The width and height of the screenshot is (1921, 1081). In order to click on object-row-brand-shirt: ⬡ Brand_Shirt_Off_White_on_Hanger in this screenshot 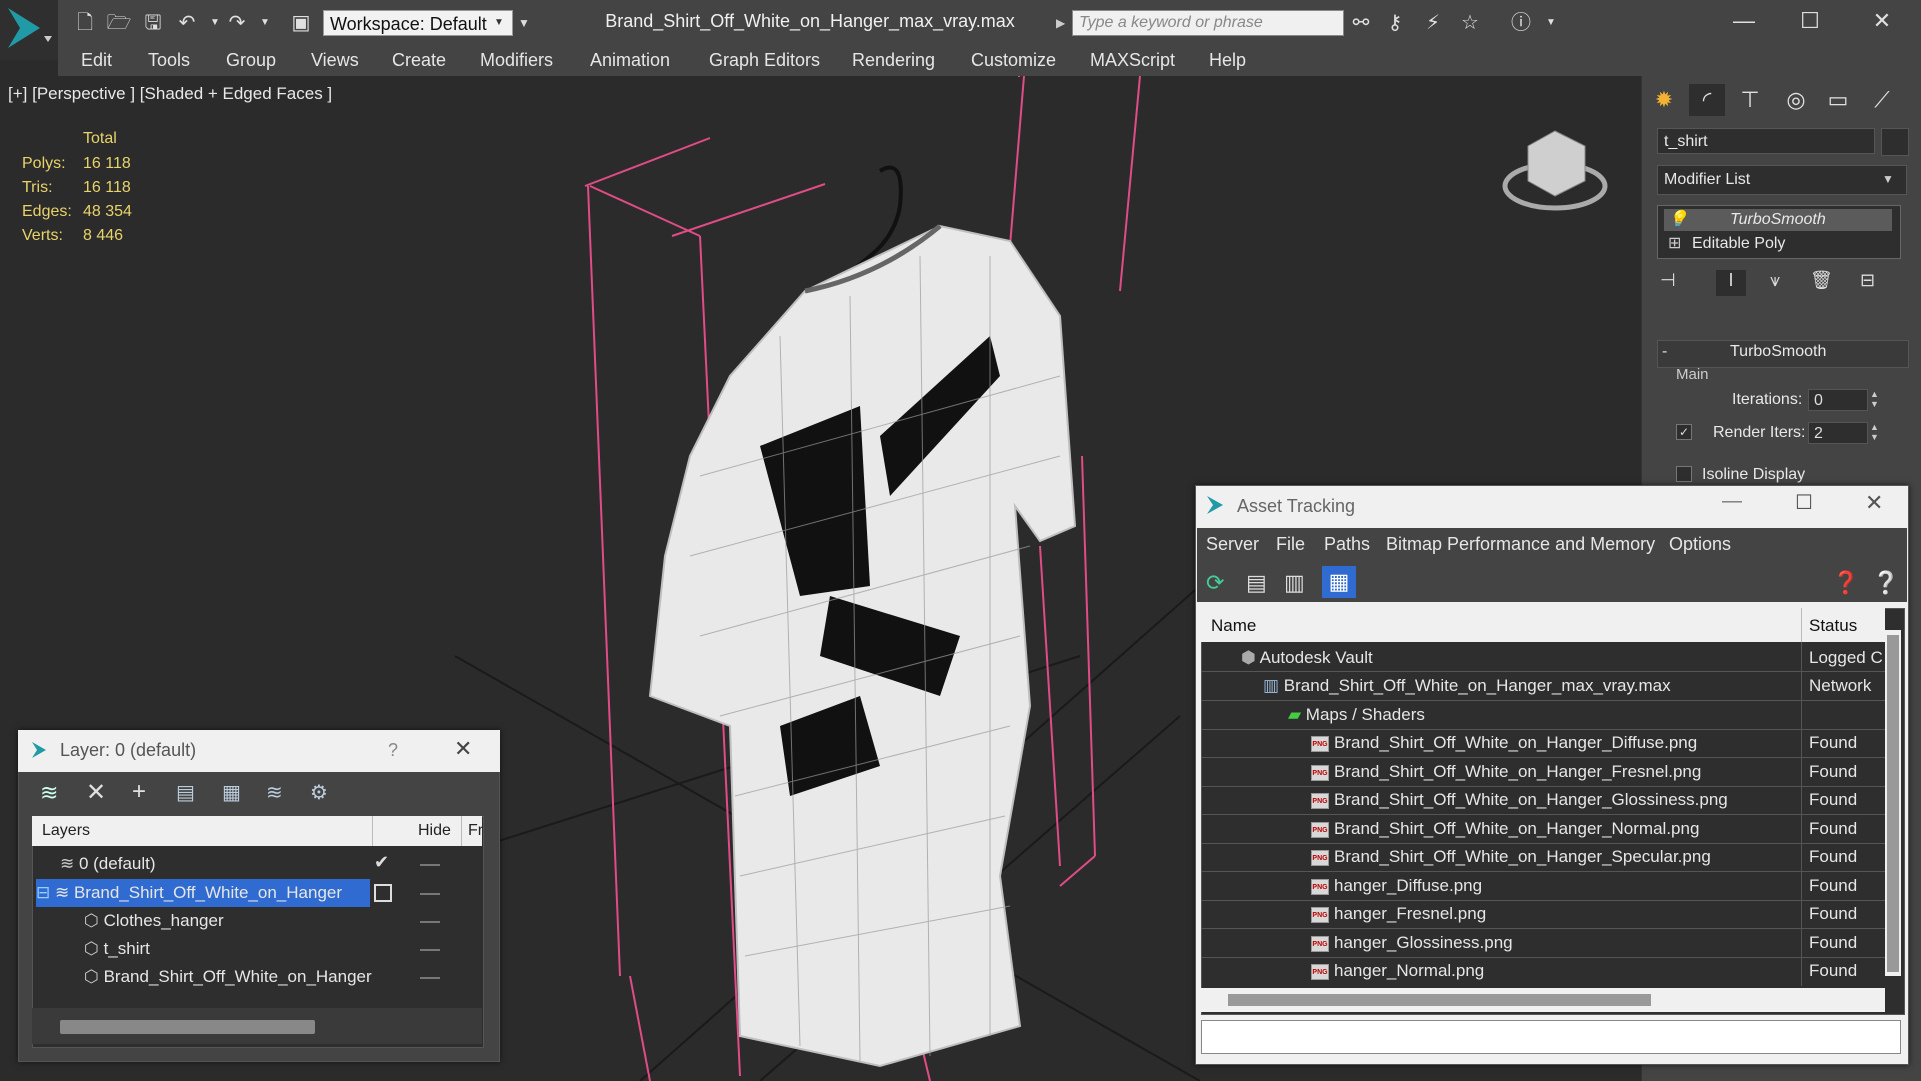, I will do `click(234, 977)`.